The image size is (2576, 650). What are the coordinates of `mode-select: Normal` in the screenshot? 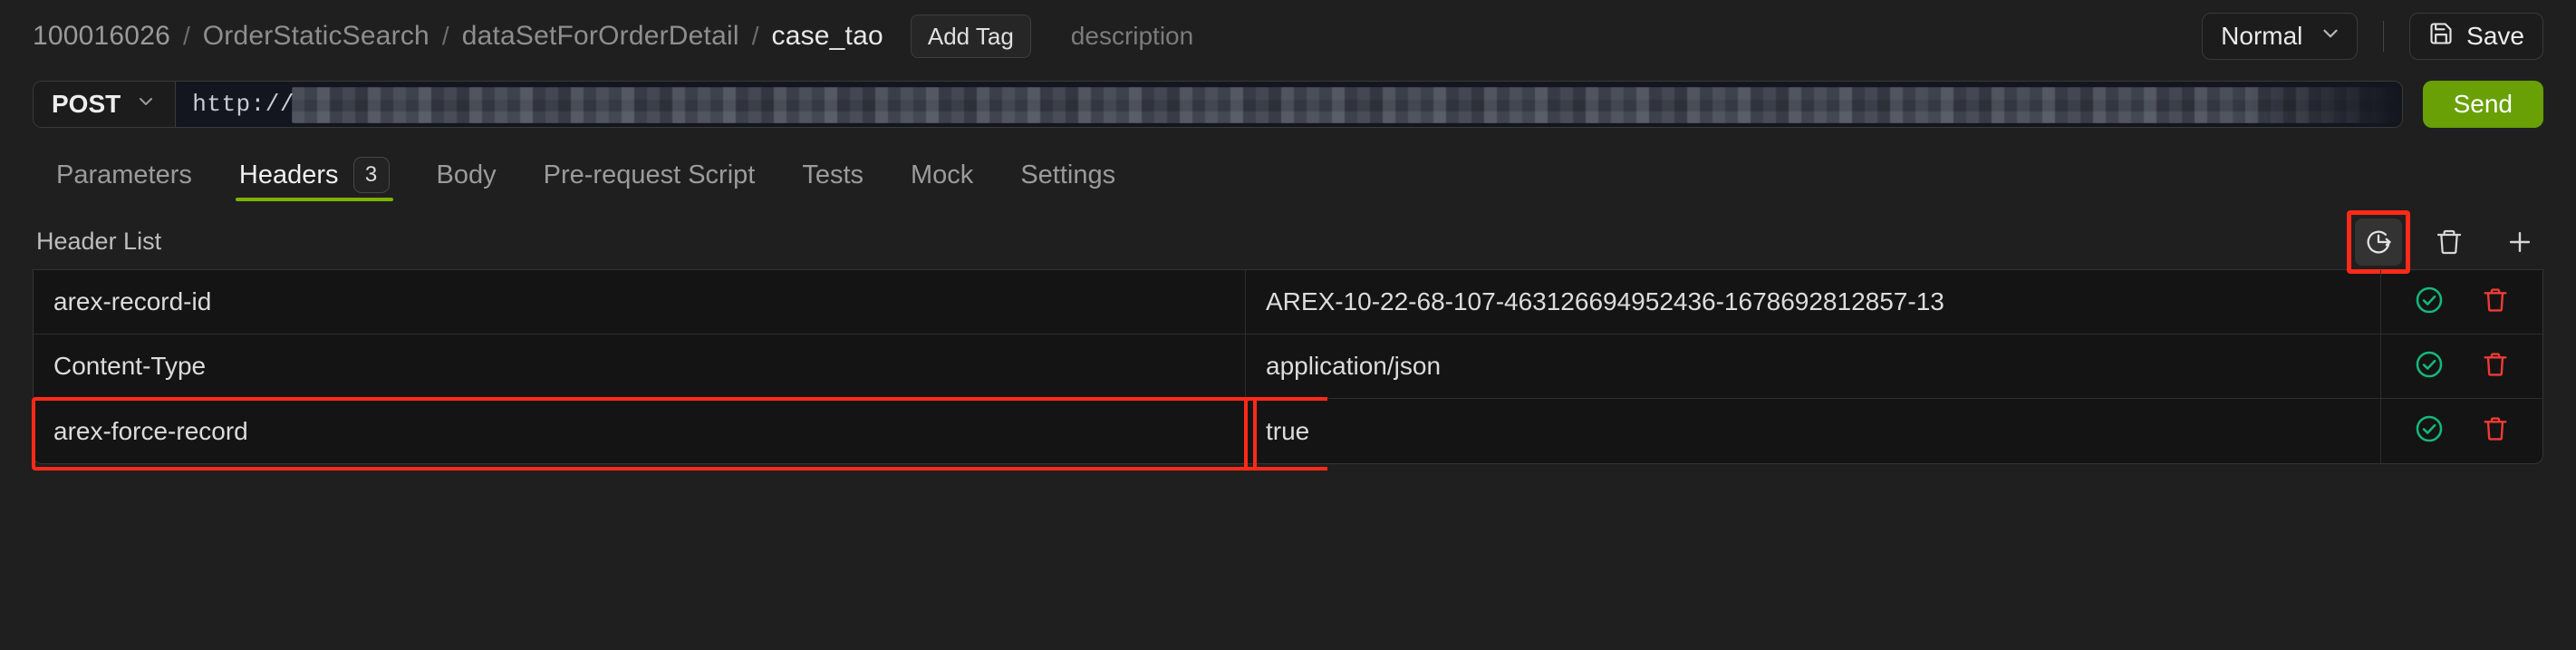 It's located at (2280, 36).